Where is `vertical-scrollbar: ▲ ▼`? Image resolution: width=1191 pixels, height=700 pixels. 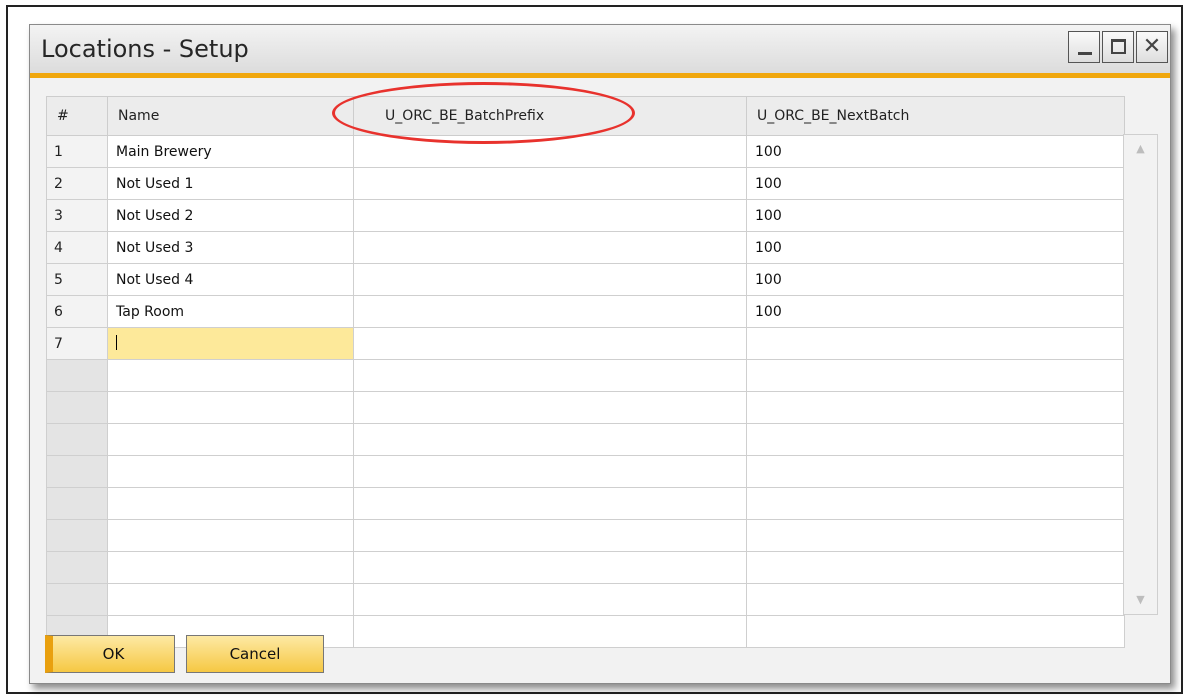 vertical-scrollbar: ▲ ▼ is located at coordinates (1140, 374).